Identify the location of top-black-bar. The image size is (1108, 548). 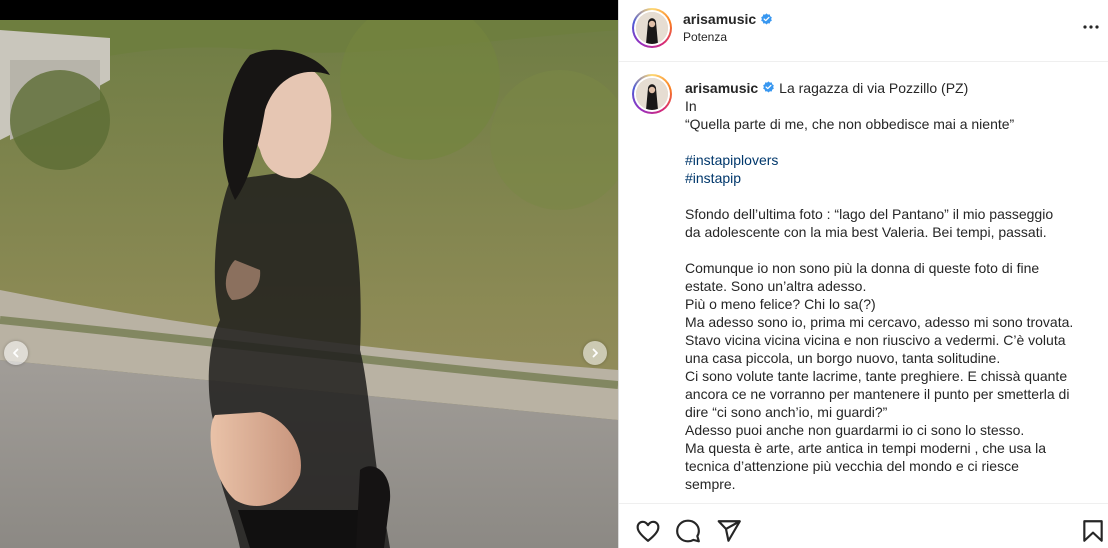
(309, 10).